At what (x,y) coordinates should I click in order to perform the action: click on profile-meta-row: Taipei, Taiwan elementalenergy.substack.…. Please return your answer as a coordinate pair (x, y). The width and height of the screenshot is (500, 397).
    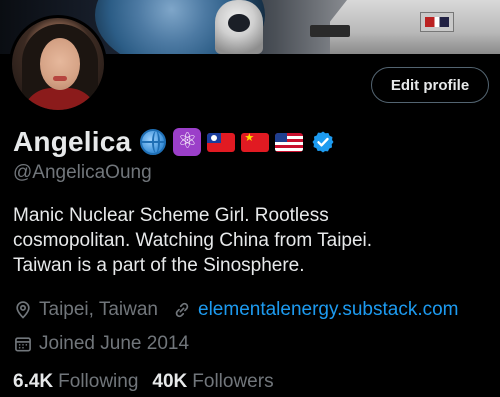
    Looking at the image, I should click on (236, 310).